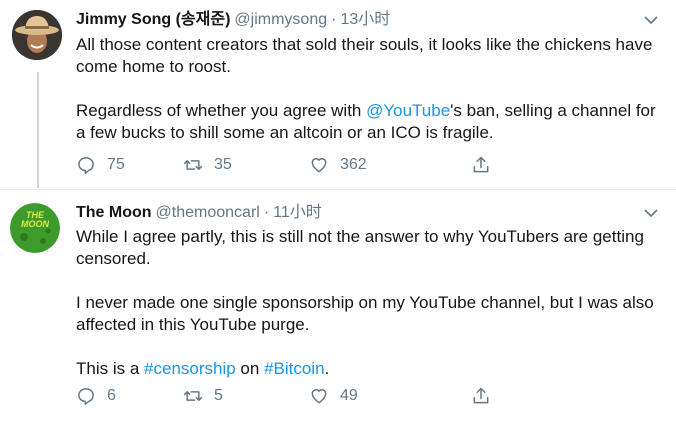 The height and width of the screenshot is (424, 676). Describe the element at coordinates (153, 19) in the screenshot. I see `author-name: Jimmy Song (송재준)` at that location.